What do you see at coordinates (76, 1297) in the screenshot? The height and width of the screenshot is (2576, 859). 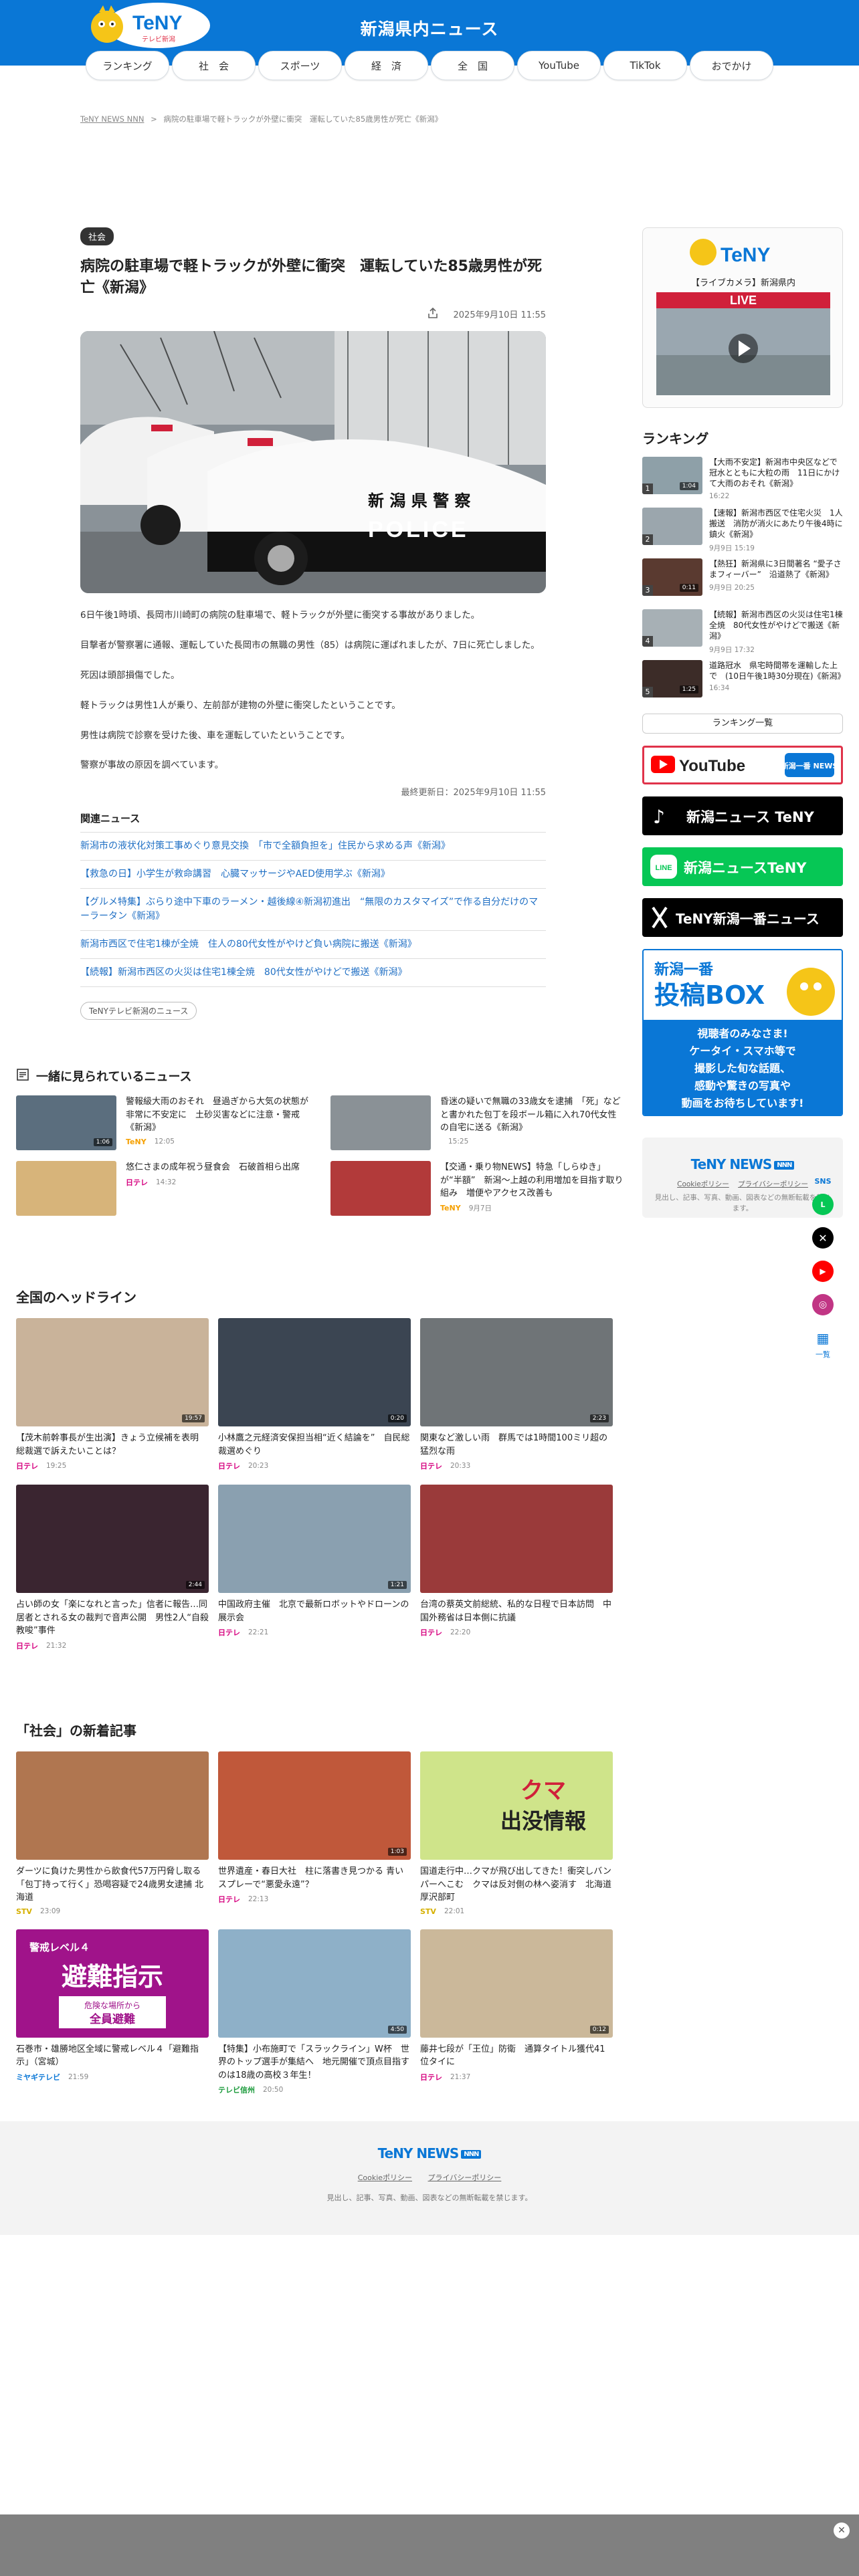 I see `national-heading: 全国のヘッドライン` at bounding box center [76, 1297].